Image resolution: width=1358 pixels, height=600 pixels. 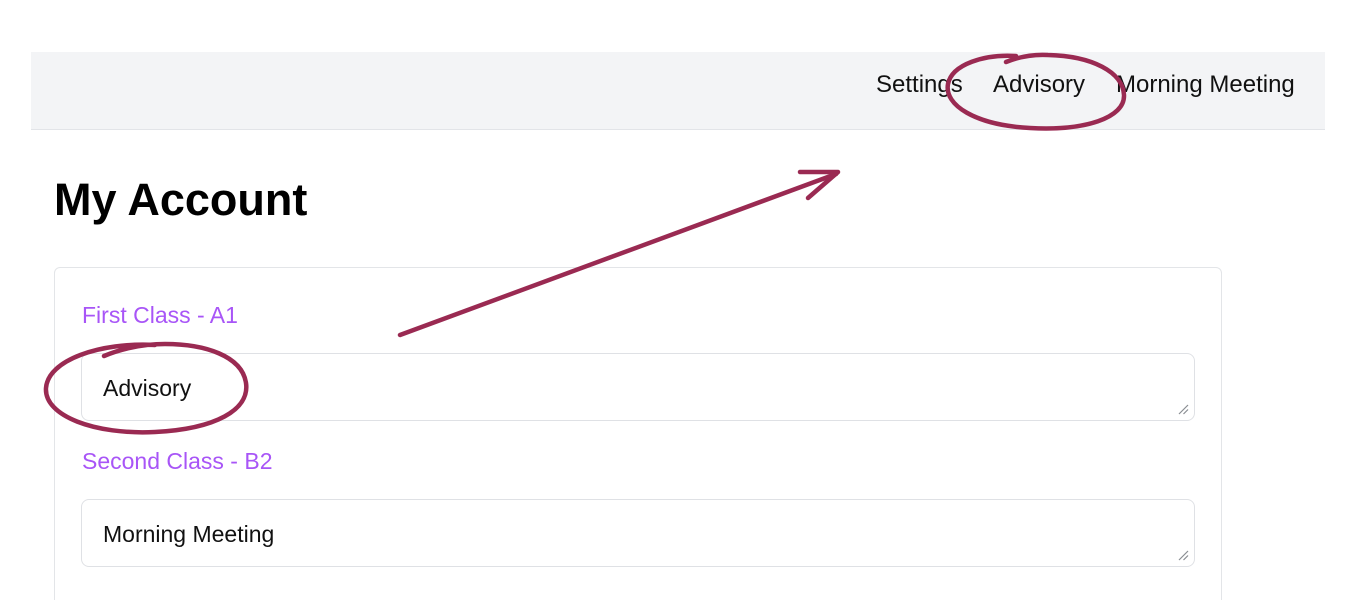 I want to click on arrow-head-icon, so click(x=819, y=185).